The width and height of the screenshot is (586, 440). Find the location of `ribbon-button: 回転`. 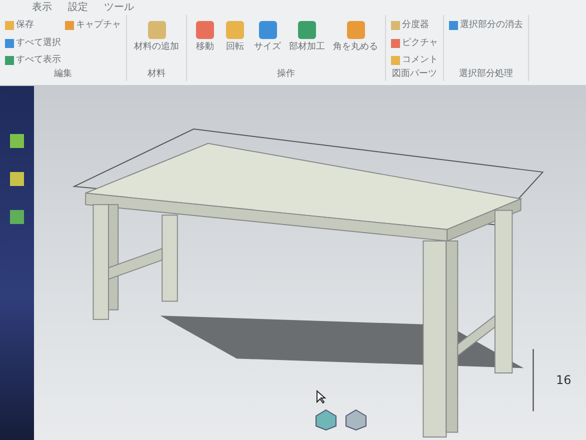

ribbon-button: 回転 is located at coordinates (235, 36).